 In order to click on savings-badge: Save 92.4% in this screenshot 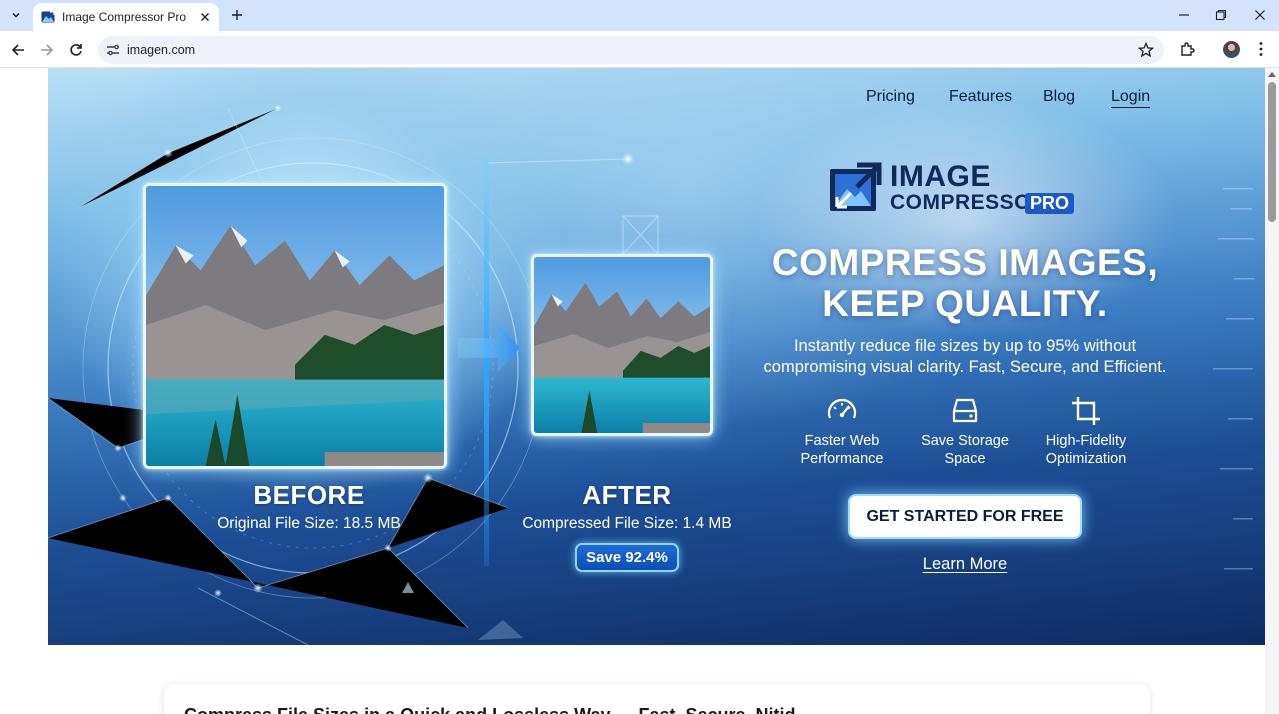, I will do `click(627, 557)`.